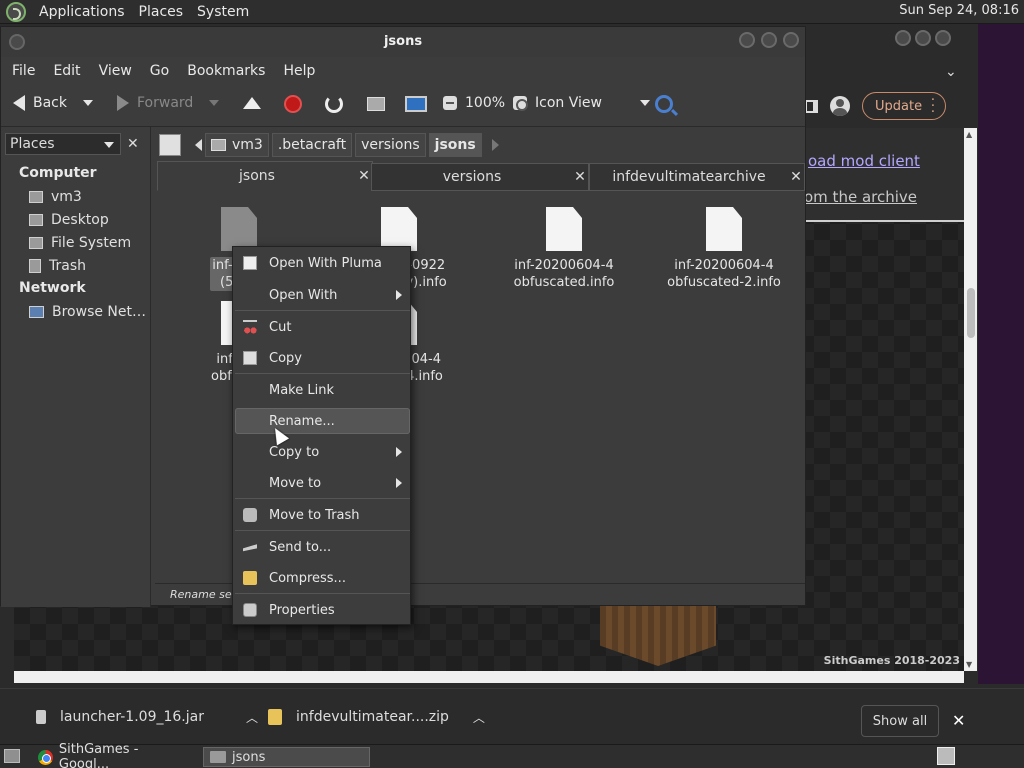 The height and width of the screenshot is (768, 1024). What do you see at coordinates (946, 756) in the screenshot?
I see `workspace-switcher-icon` at bounding box center [946, 756].